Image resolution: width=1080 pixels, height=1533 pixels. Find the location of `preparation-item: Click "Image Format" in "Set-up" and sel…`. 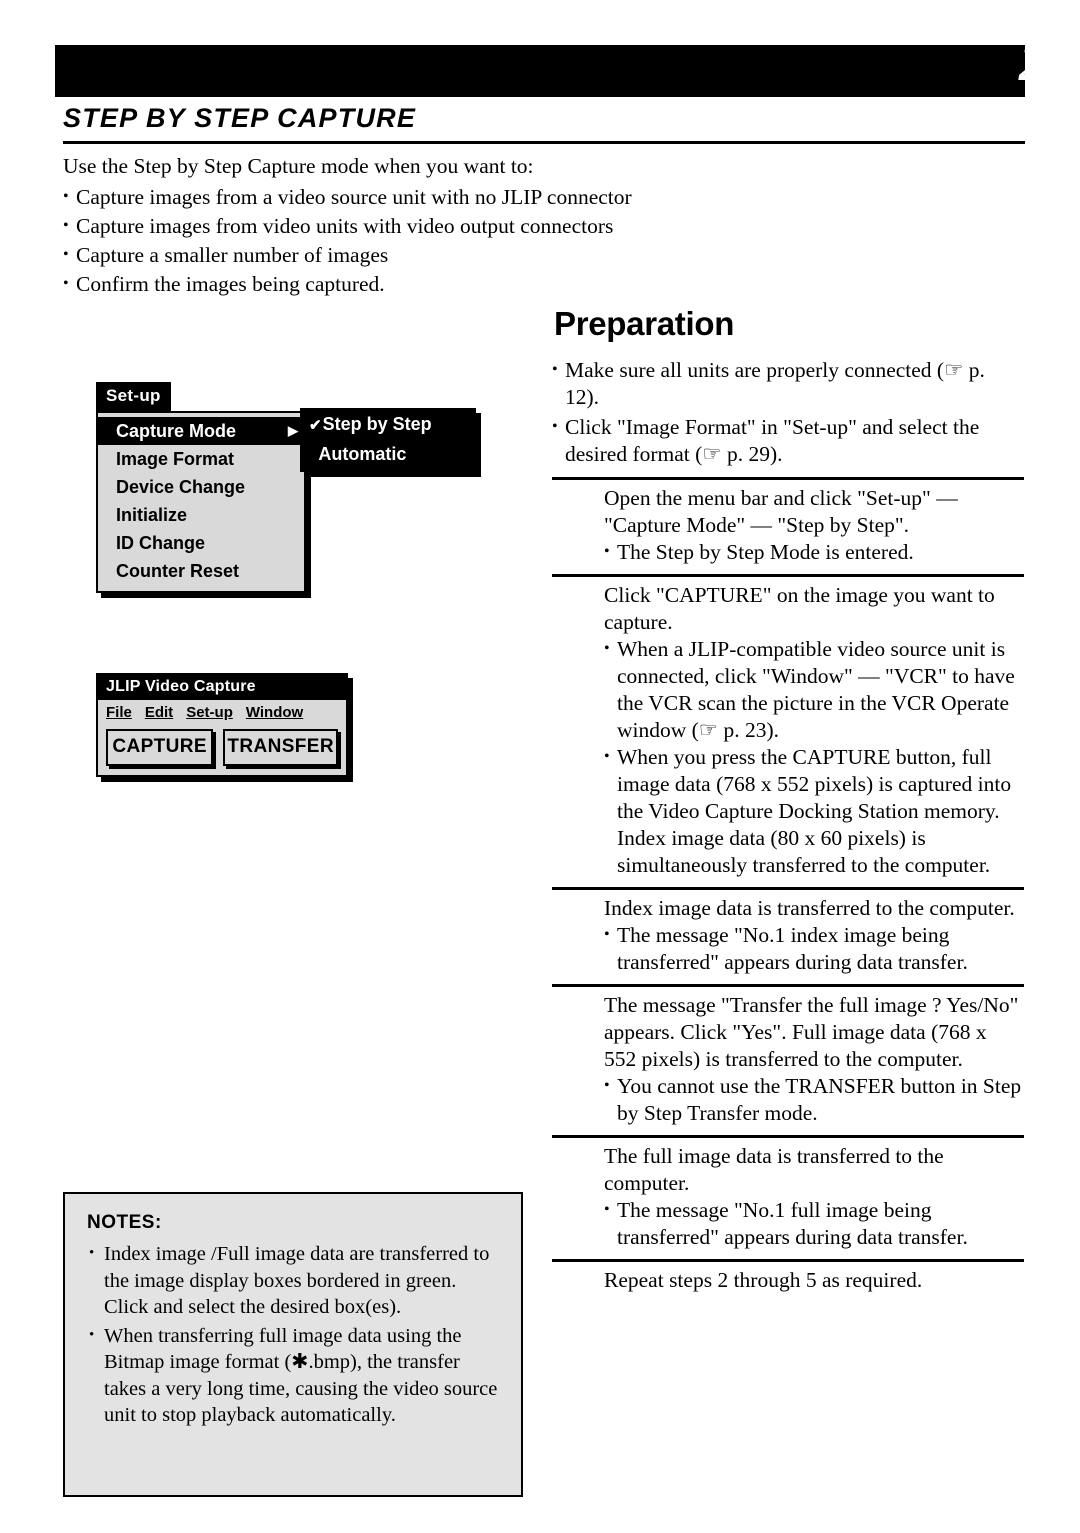

preparation-item: Click "Image Format" in "Set-up" and sel… is located at coordinates (787, 440).